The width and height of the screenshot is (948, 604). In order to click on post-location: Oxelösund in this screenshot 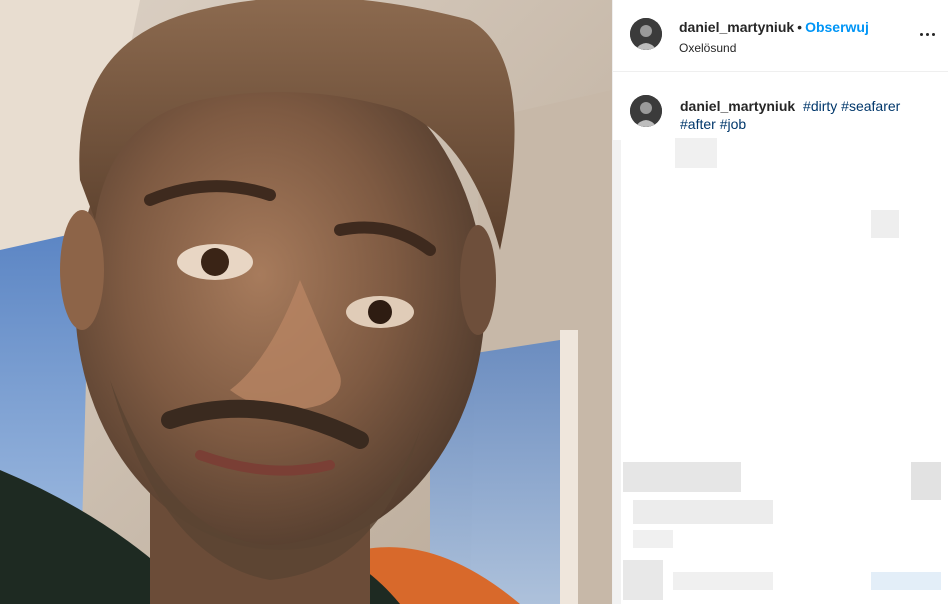, I will do `click(774, 48)`.